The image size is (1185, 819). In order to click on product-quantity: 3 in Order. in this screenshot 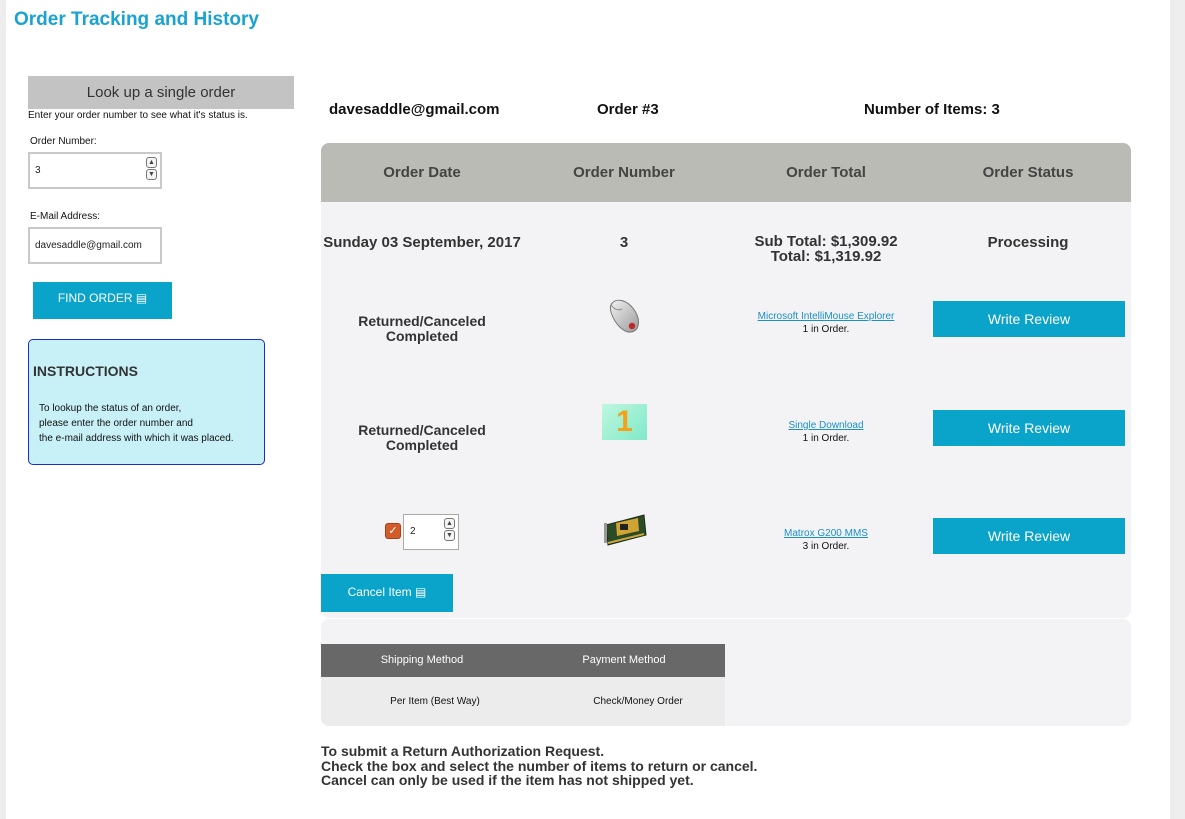, I will do `click(826, 546)`.